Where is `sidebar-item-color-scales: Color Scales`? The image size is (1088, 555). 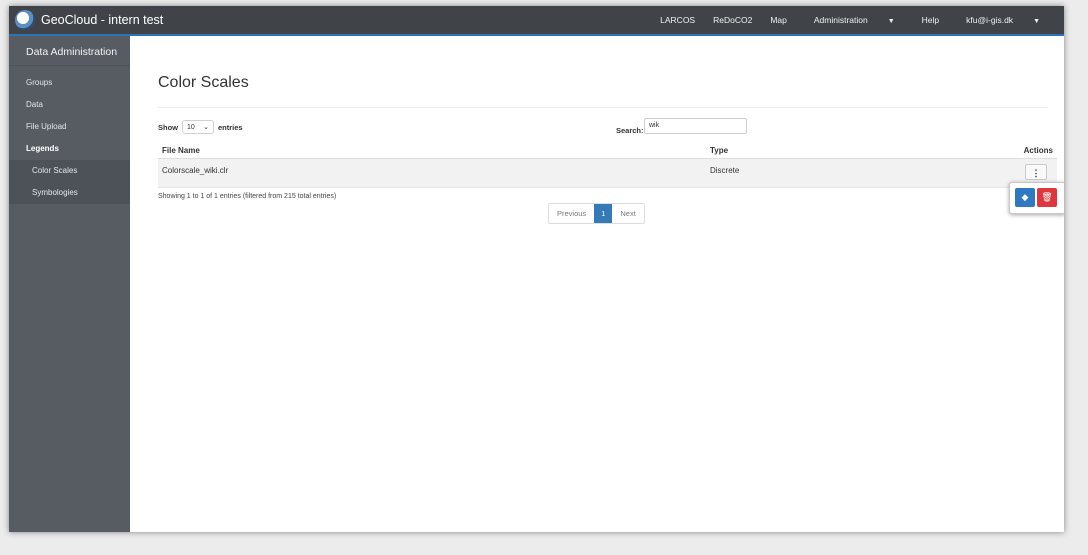 sidebar-item-color-scales: Color Scales is located at coordinates (69, 171).